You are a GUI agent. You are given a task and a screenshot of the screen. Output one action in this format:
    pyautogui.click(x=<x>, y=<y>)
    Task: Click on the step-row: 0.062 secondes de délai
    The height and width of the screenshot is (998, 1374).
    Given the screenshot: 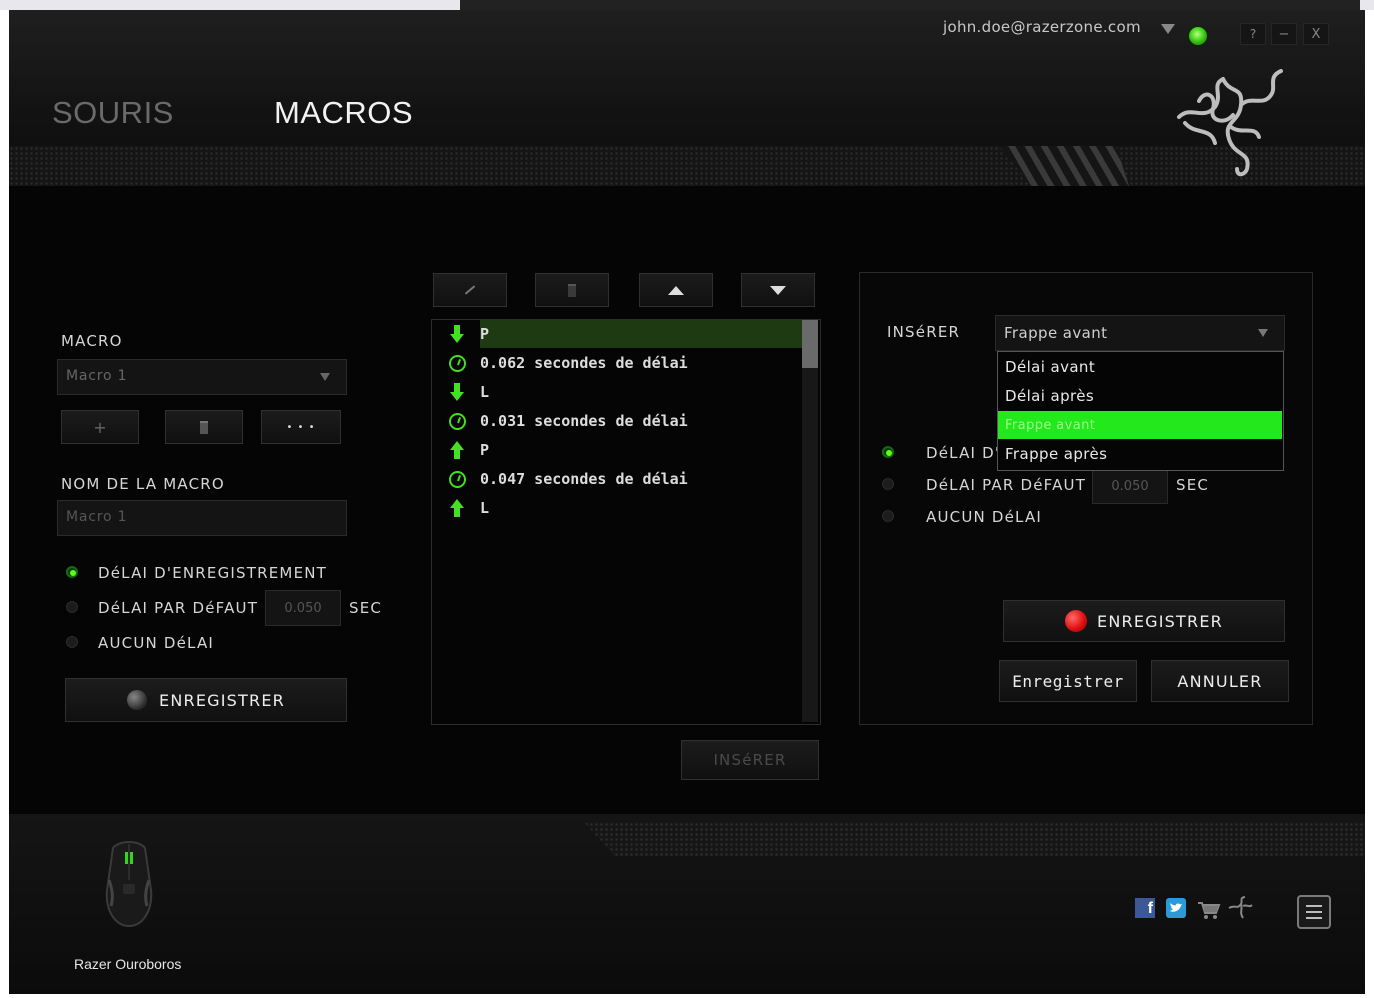 What is the action you would take?
    pyautogui.click(x=567, y=363)
    